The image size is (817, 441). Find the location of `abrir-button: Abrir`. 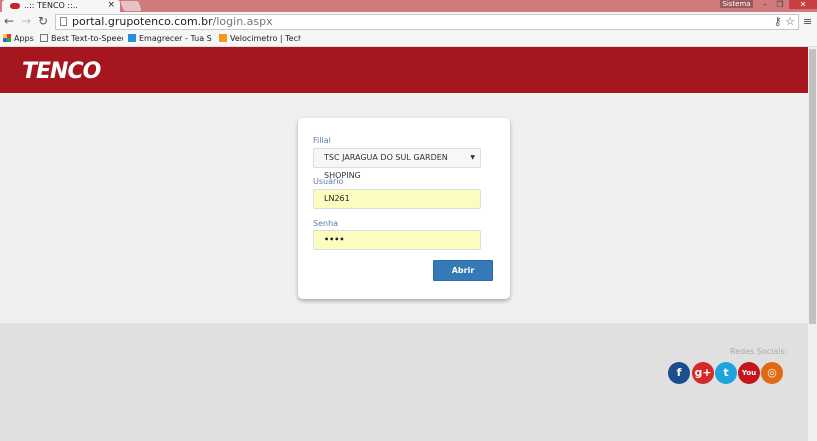

abrir-button: Abrir is located at coordinates (463, 270).